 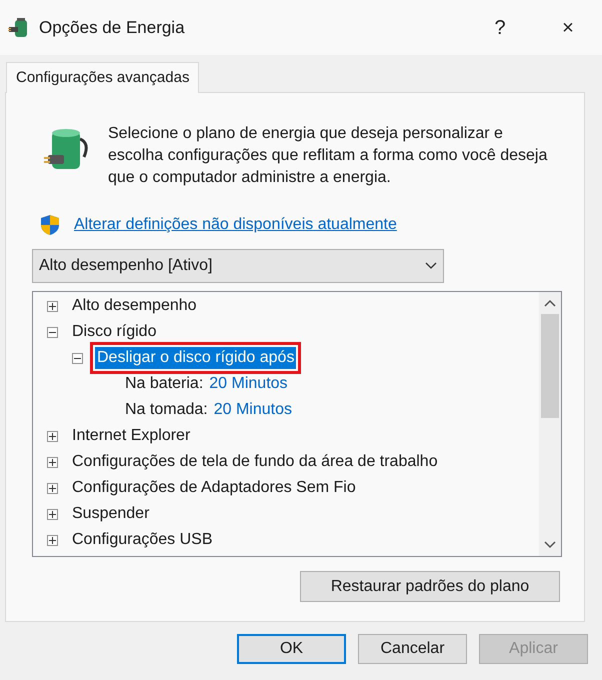 I want to click on settings-link: Alterar definições não disponíveis atualmente, so click(x=235, y=225).